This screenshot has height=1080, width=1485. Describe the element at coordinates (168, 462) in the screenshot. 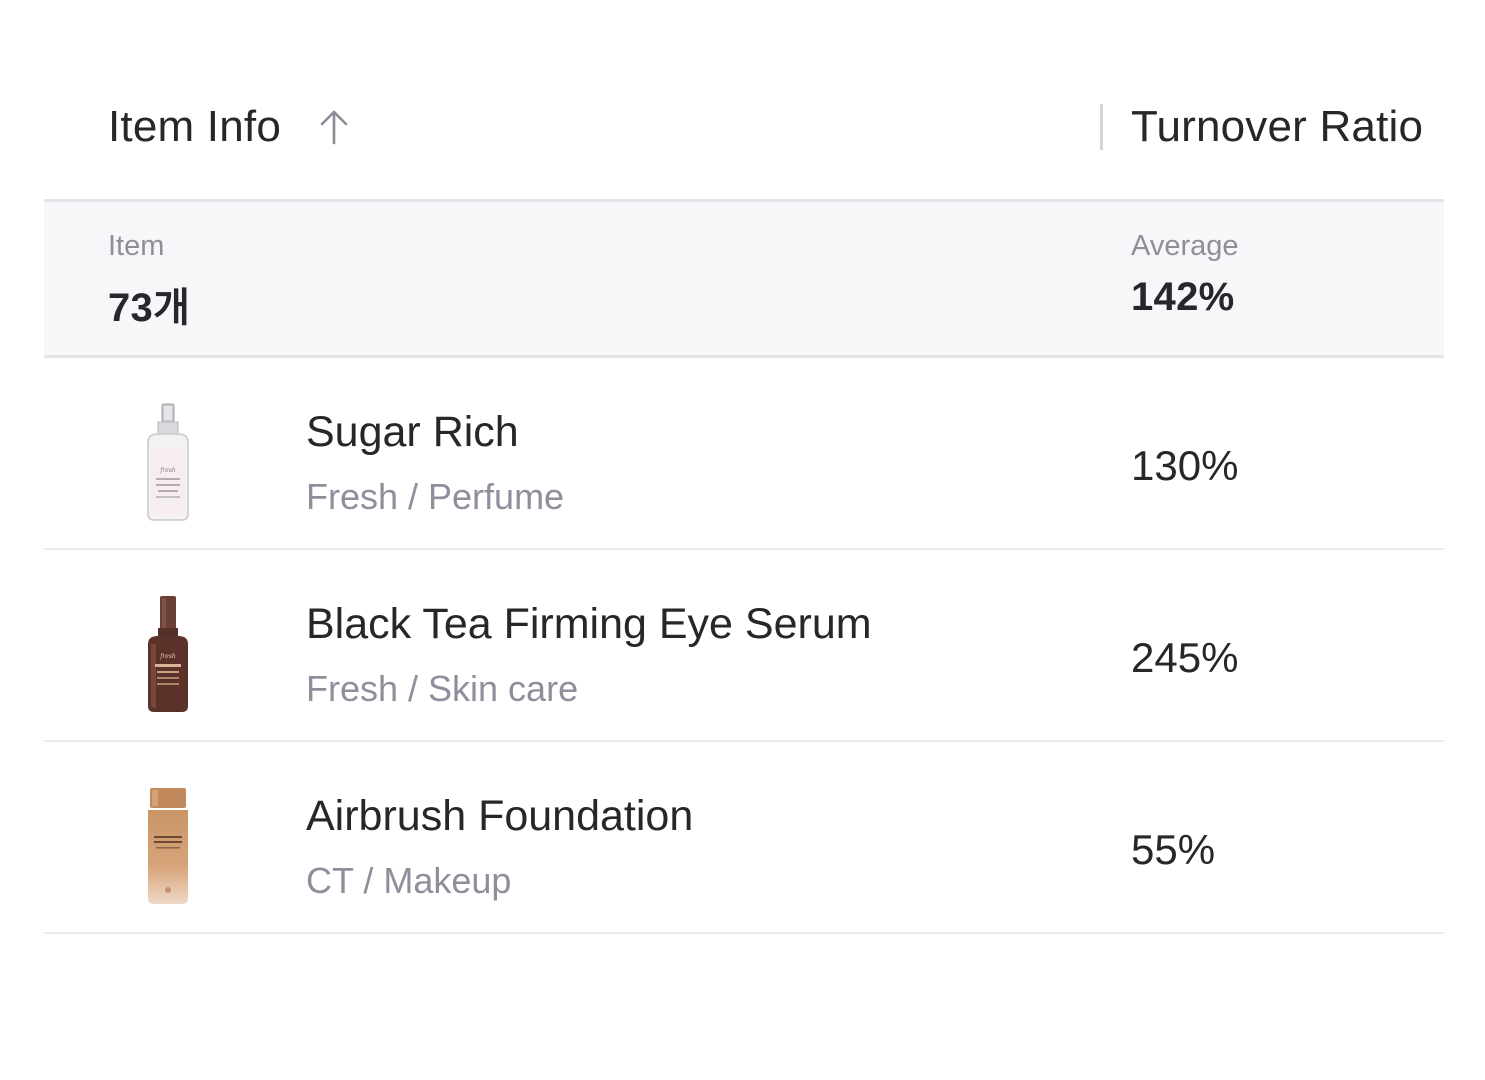

I see `perfume-bottle-icon: fresh` at that location.